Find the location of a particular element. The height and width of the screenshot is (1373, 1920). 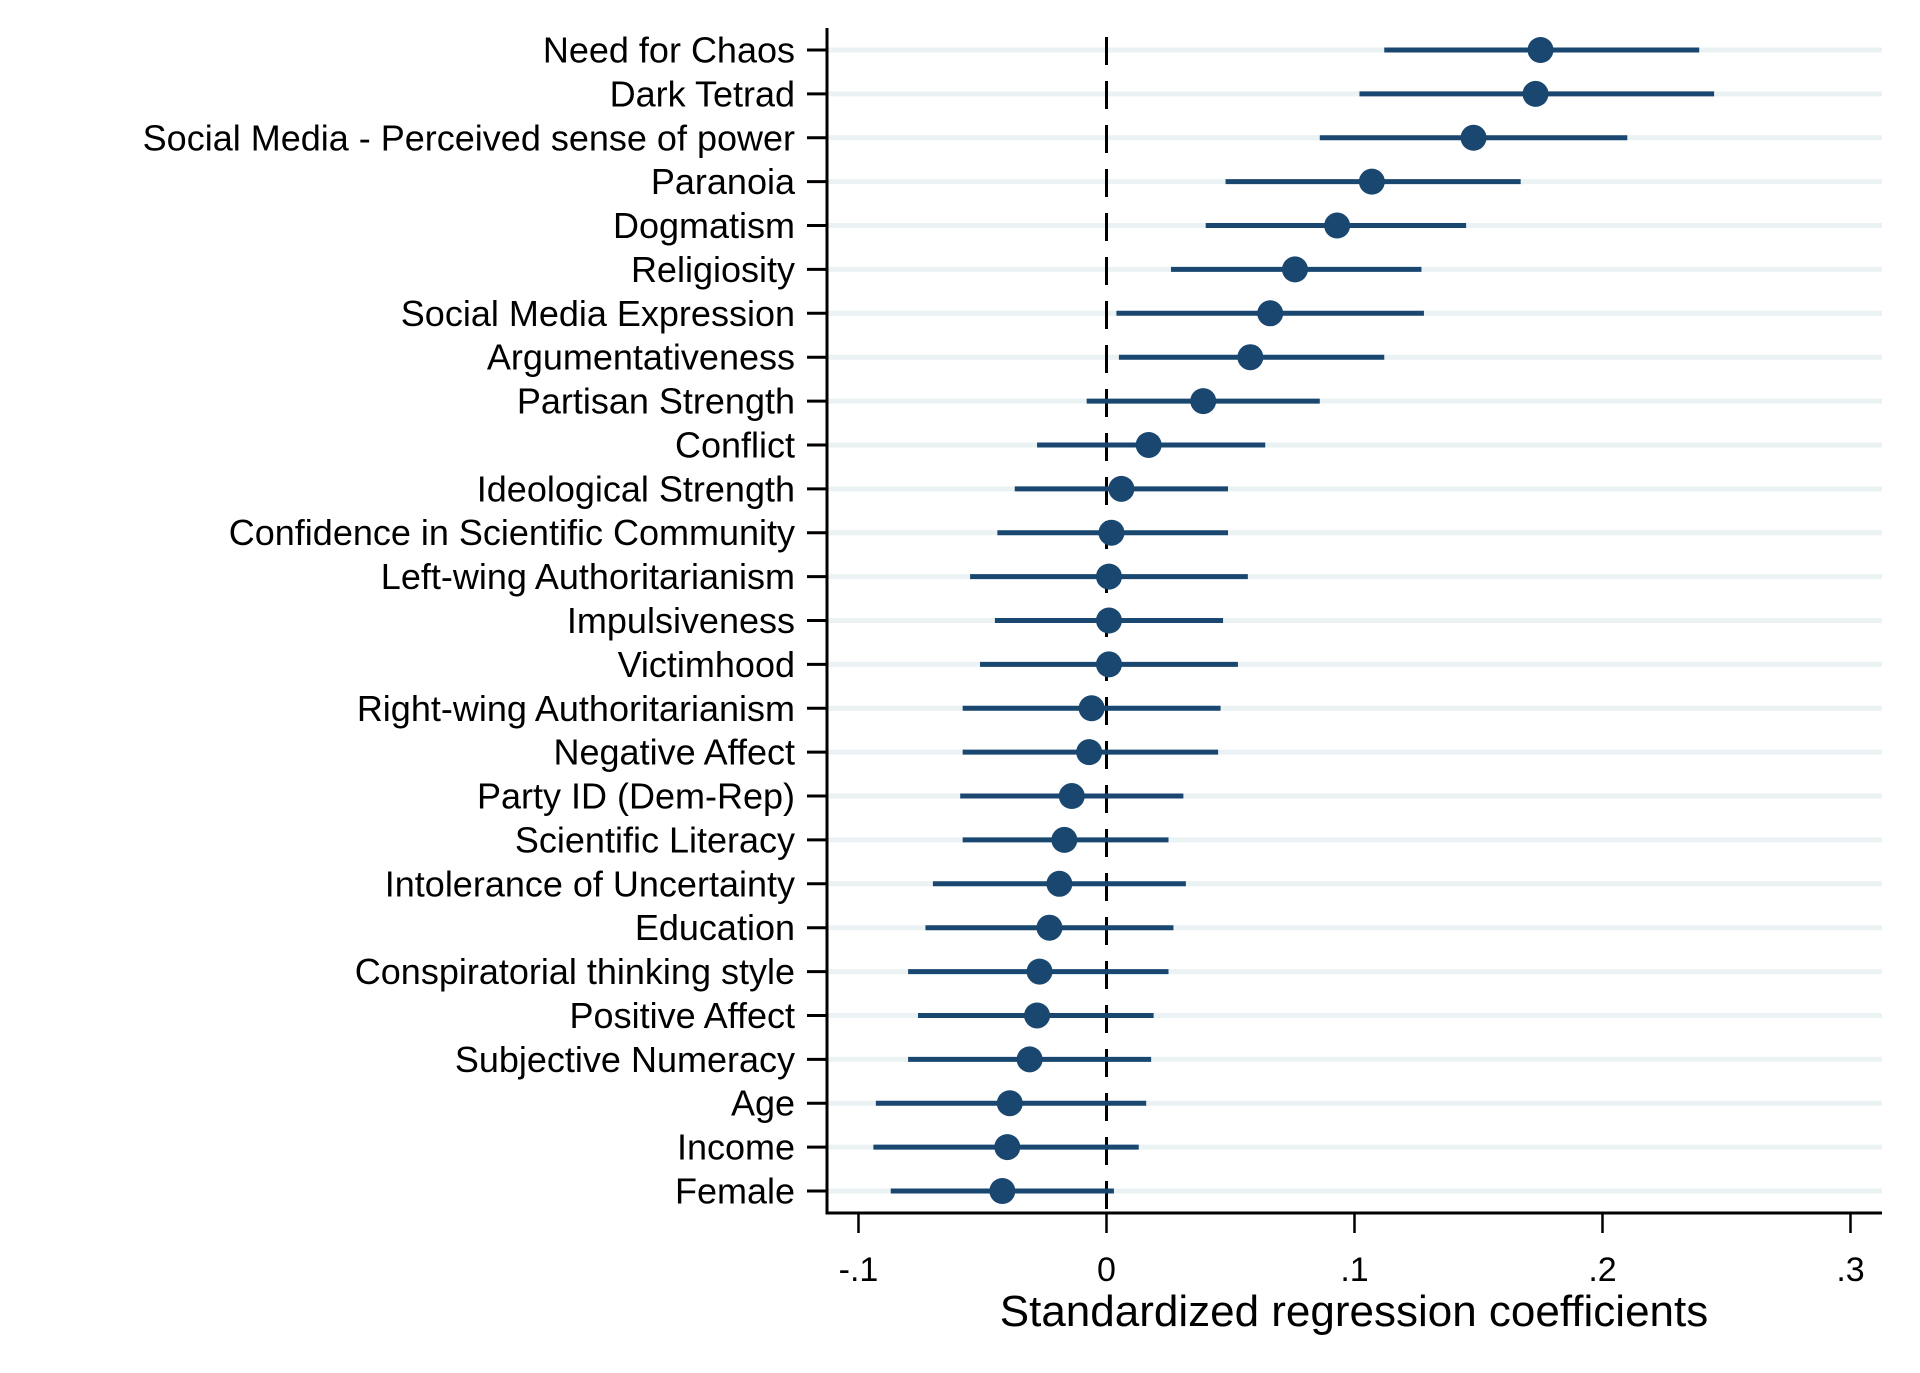

y-tick-label: Intolerance of Uncertainty is located at coordinates (590, 883).